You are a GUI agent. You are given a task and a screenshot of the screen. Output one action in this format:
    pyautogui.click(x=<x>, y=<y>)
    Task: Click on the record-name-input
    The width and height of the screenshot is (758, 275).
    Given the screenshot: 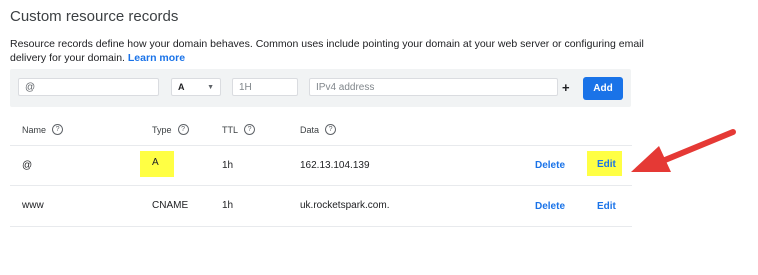 What is the action you would take?
    pyautogui.click(x=88, y=87)
    